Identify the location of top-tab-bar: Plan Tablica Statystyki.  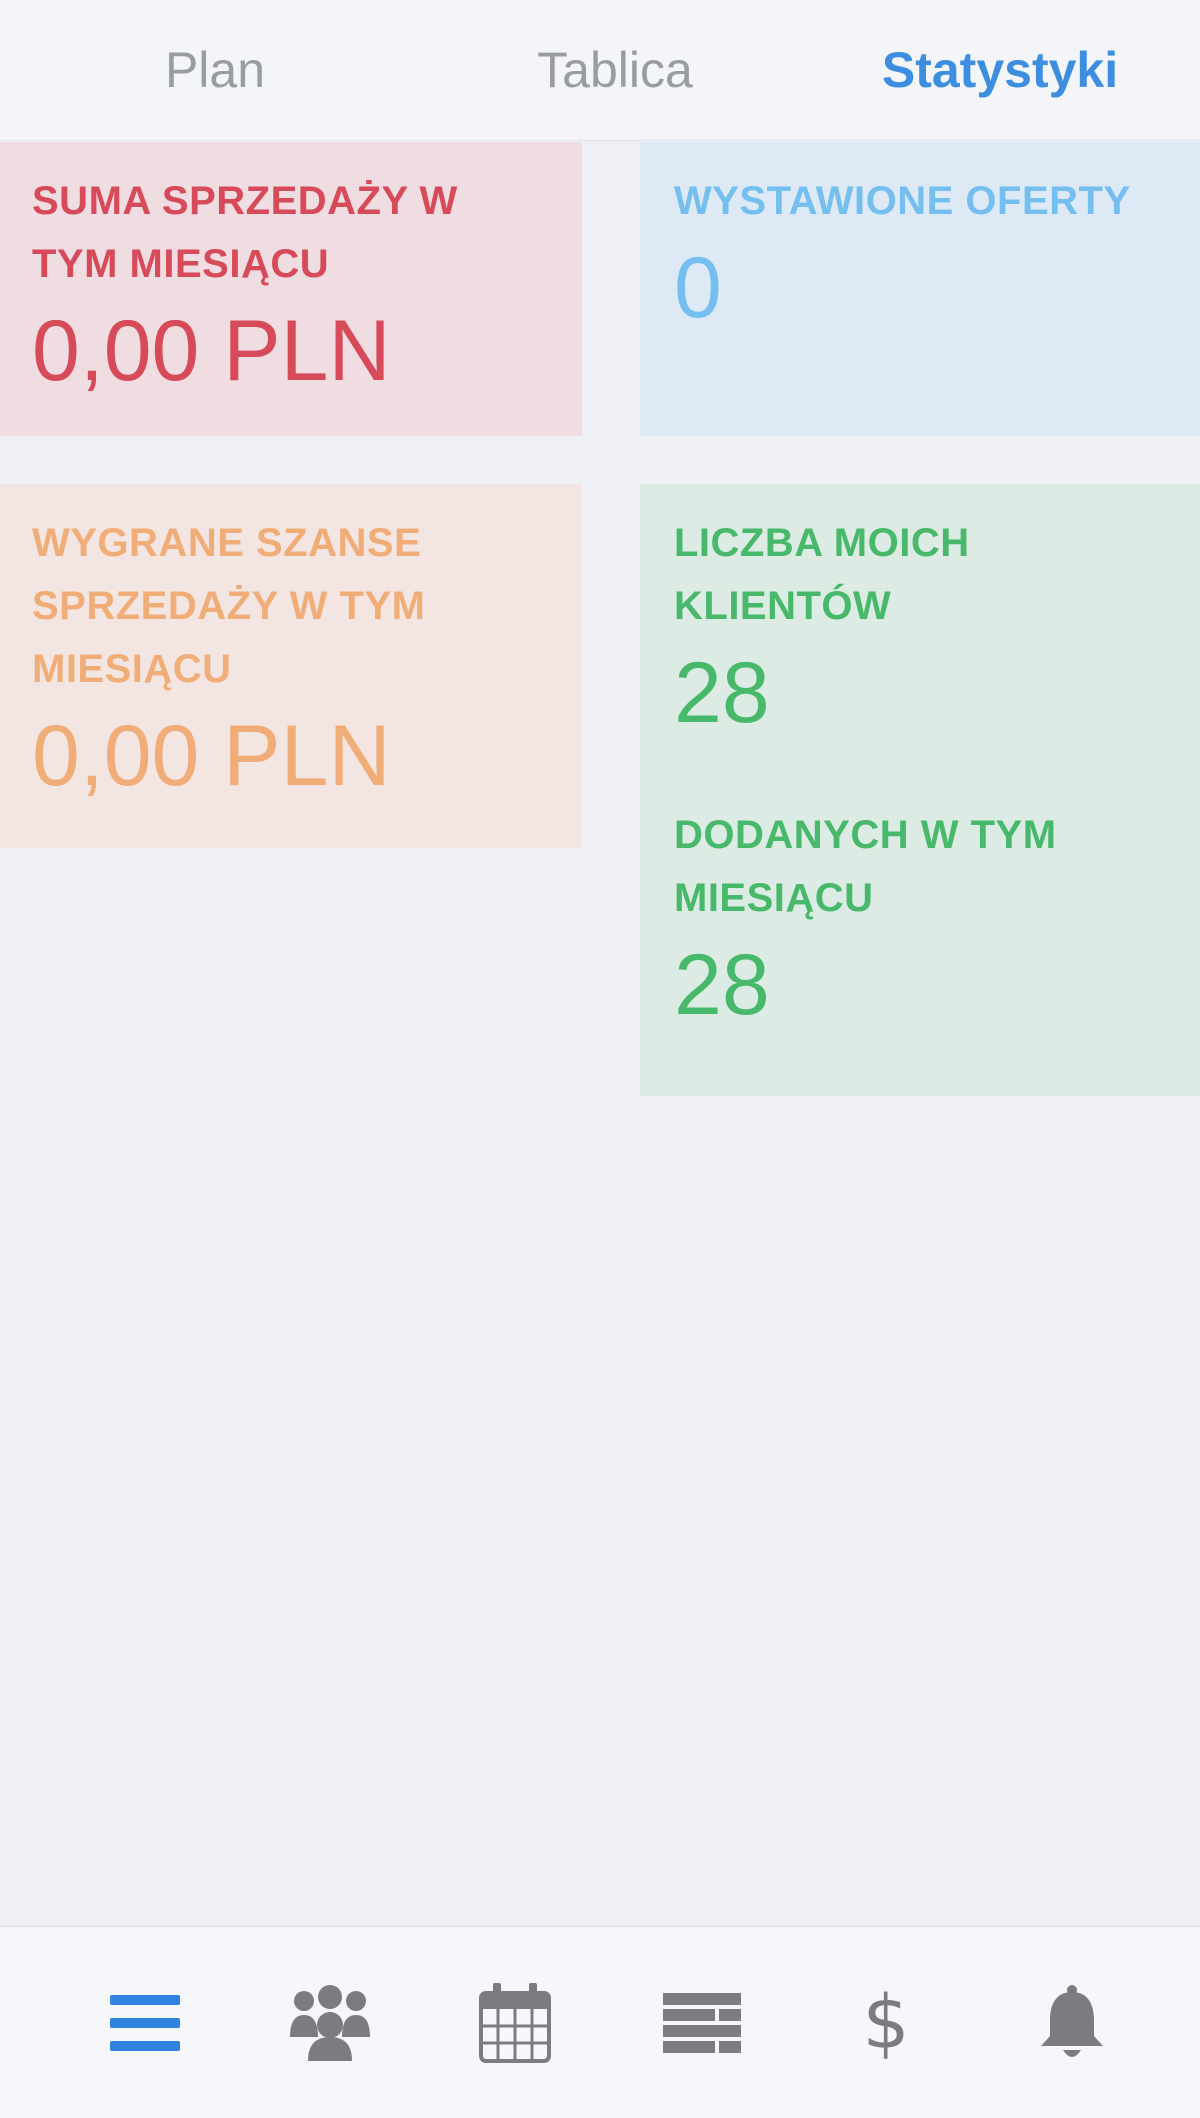
(600, 70).